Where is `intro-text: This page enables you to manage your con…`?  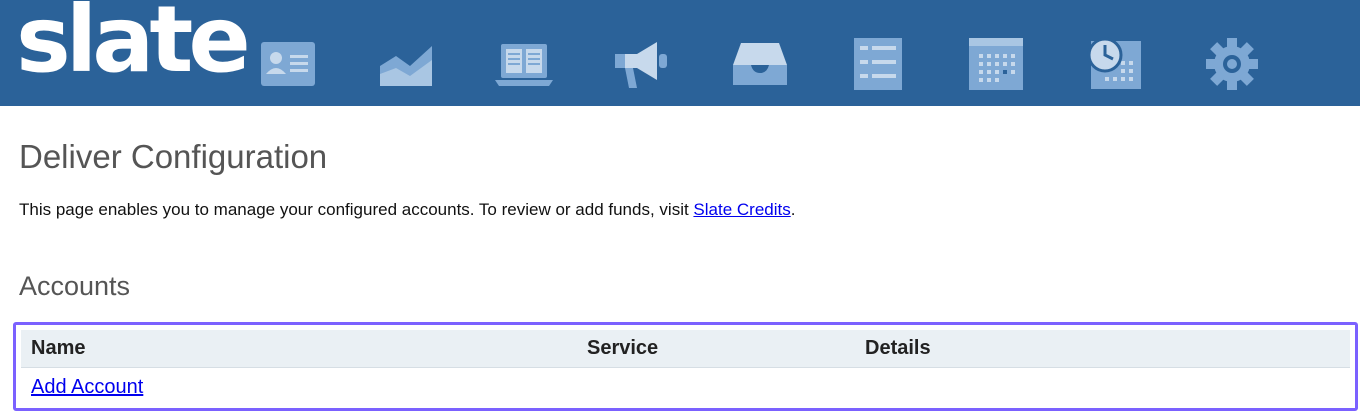
intro-text: This page enables you to manage your con… is located at coordinates (407, 210).